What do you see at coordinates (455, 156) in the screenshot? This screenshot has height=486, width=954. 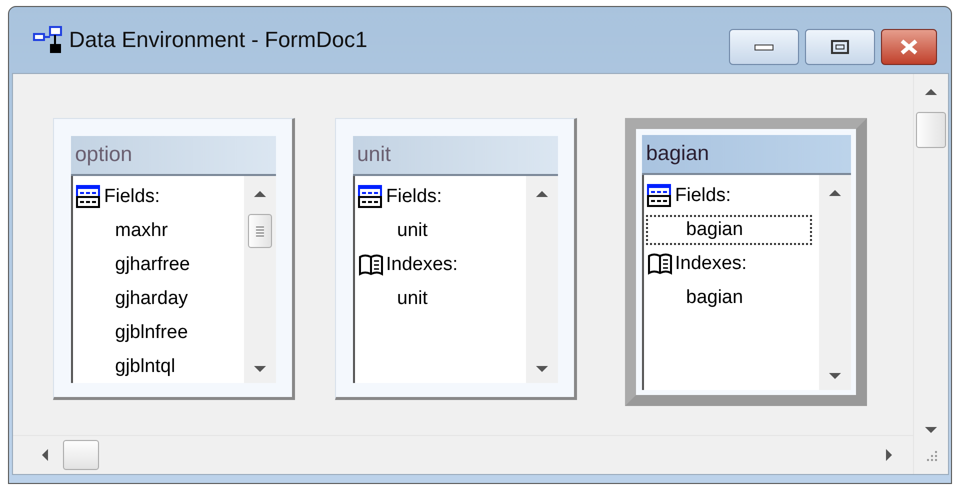 I see `table-name: unit` at bounding box center [455, 156].